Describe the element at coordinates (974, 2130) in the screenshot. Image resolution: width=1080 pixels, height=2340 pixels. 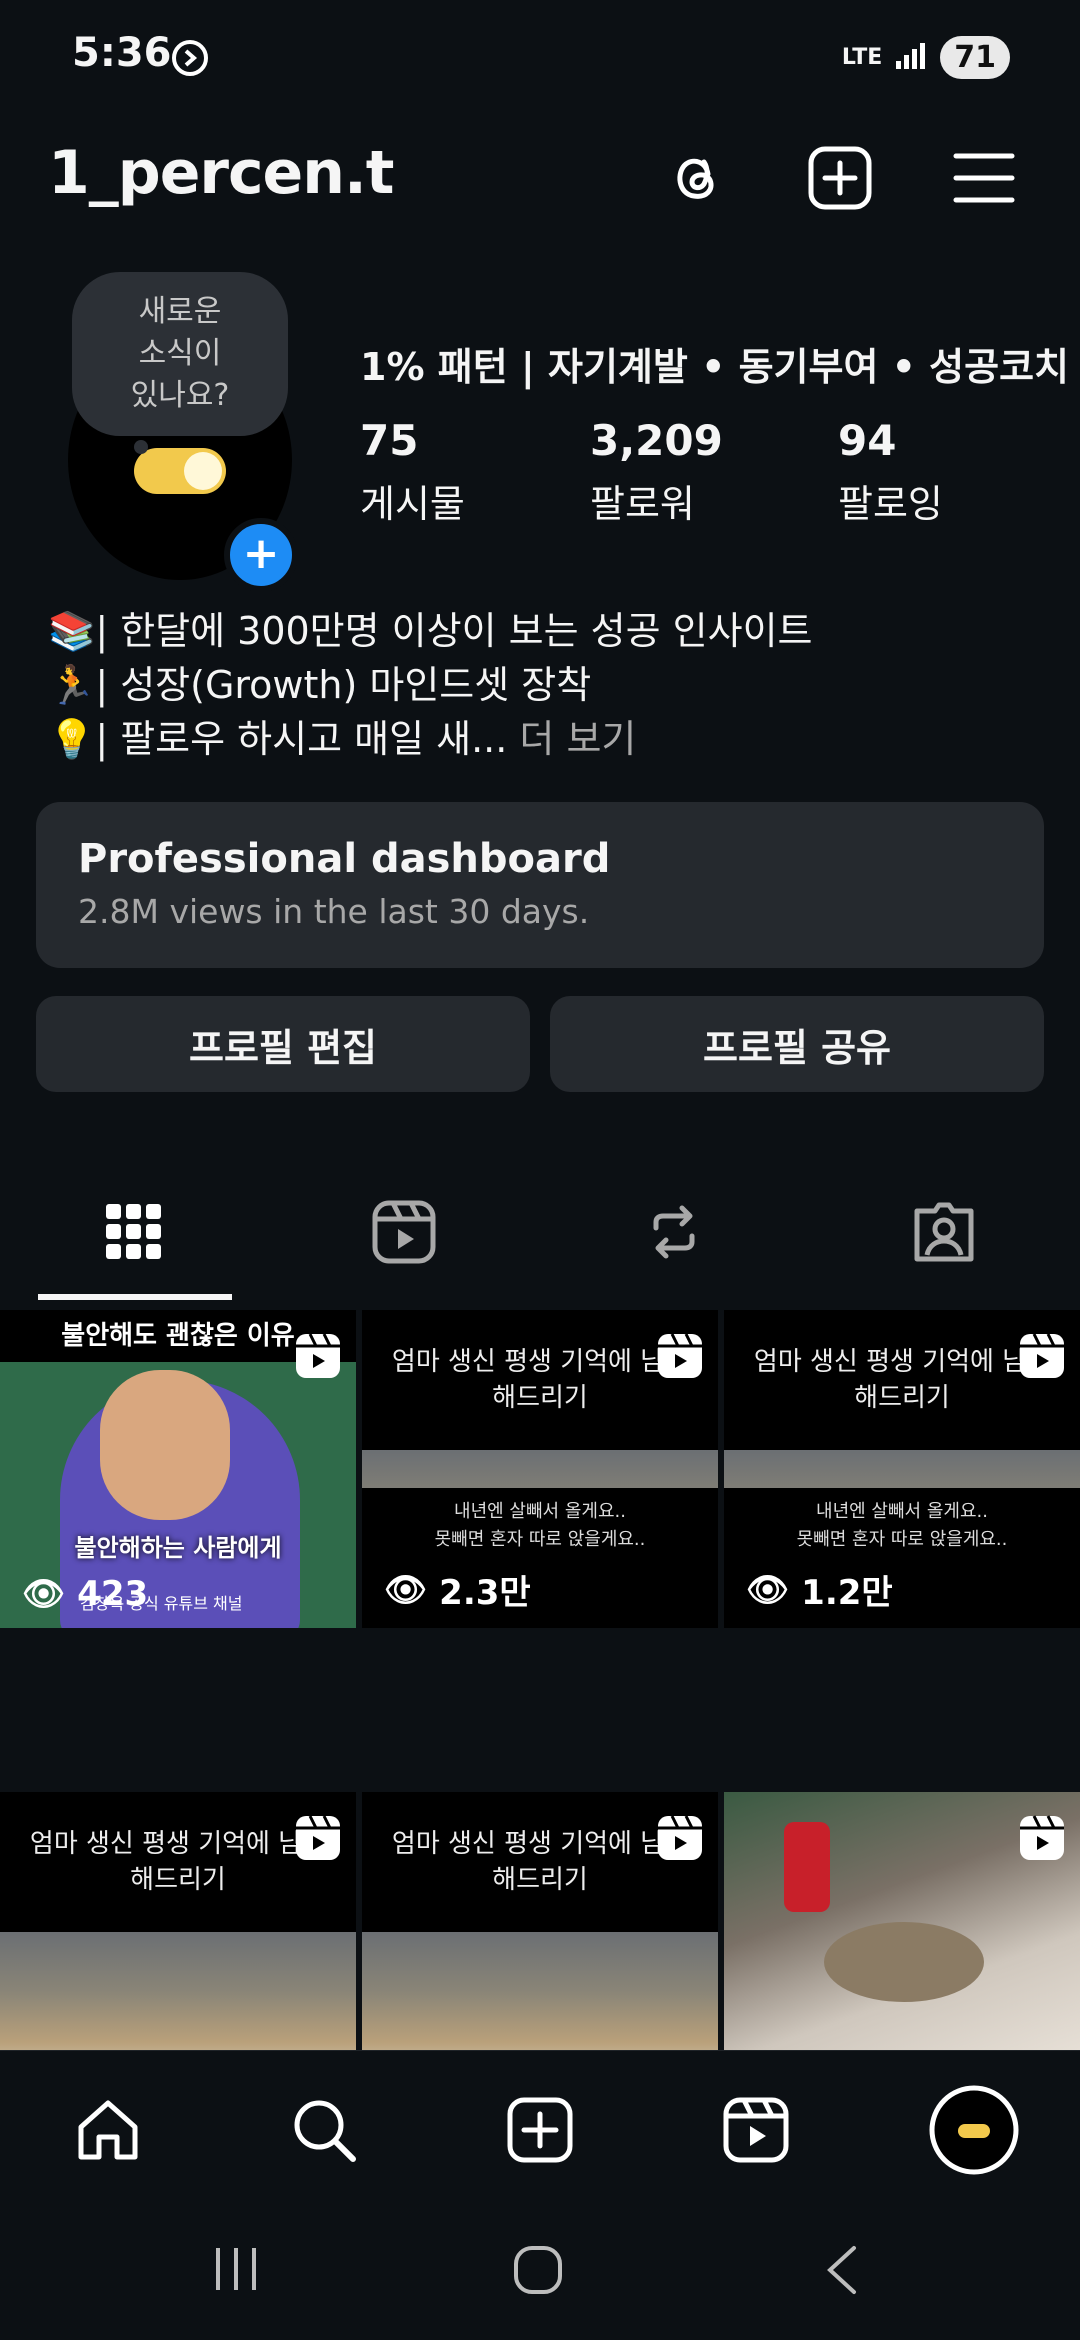
I see `profile-tab-avatar` at that location.